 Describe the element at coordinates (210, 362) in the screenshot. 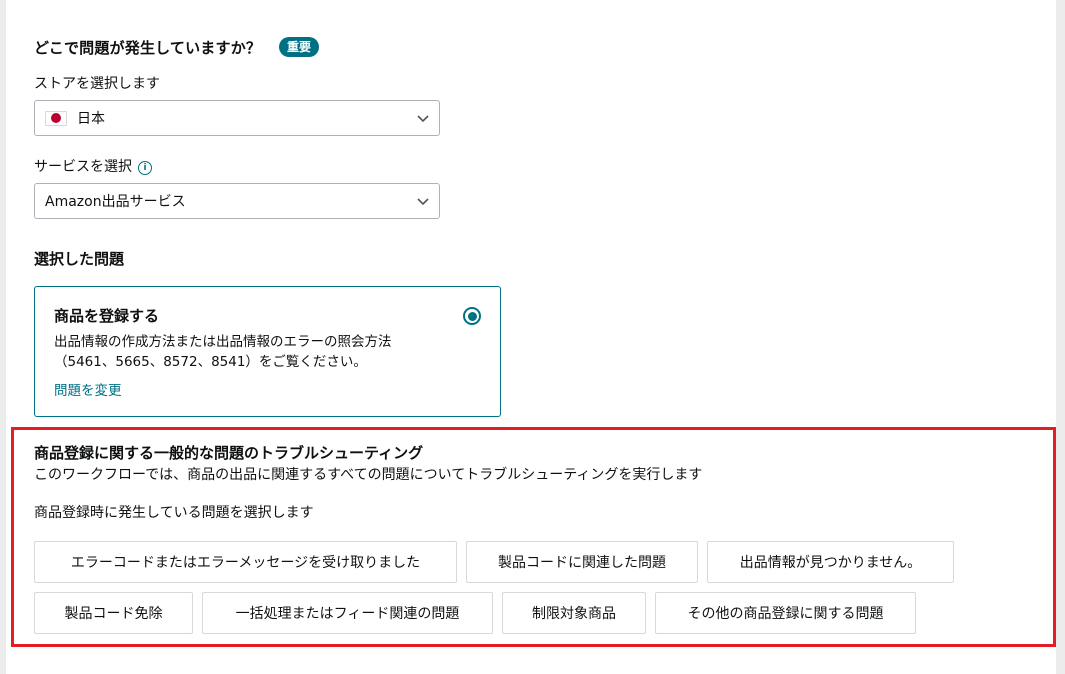

I see `issue-description-line2: （5461、5665、8572、8541）をご覧ください。` at that location.